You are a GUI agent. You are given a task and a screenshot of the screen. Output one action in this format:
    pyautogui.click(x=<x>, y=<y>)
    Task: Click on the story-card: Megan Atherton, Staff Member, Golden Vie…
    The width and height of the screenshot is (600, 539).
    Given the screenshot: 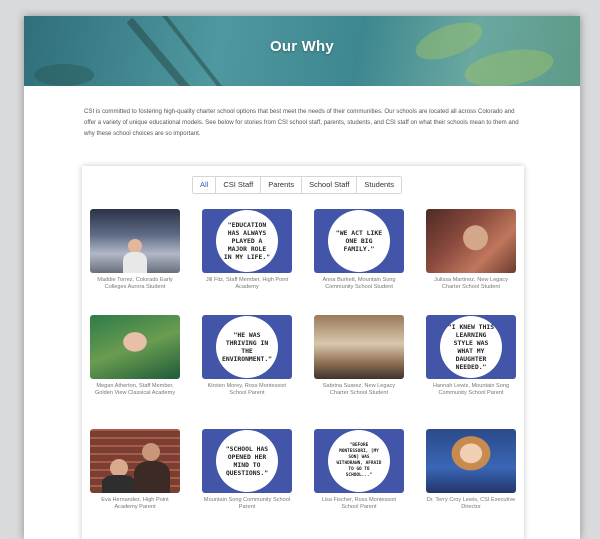 What is the action you would take?
    pyautogui.click(x=135, y=356)
    